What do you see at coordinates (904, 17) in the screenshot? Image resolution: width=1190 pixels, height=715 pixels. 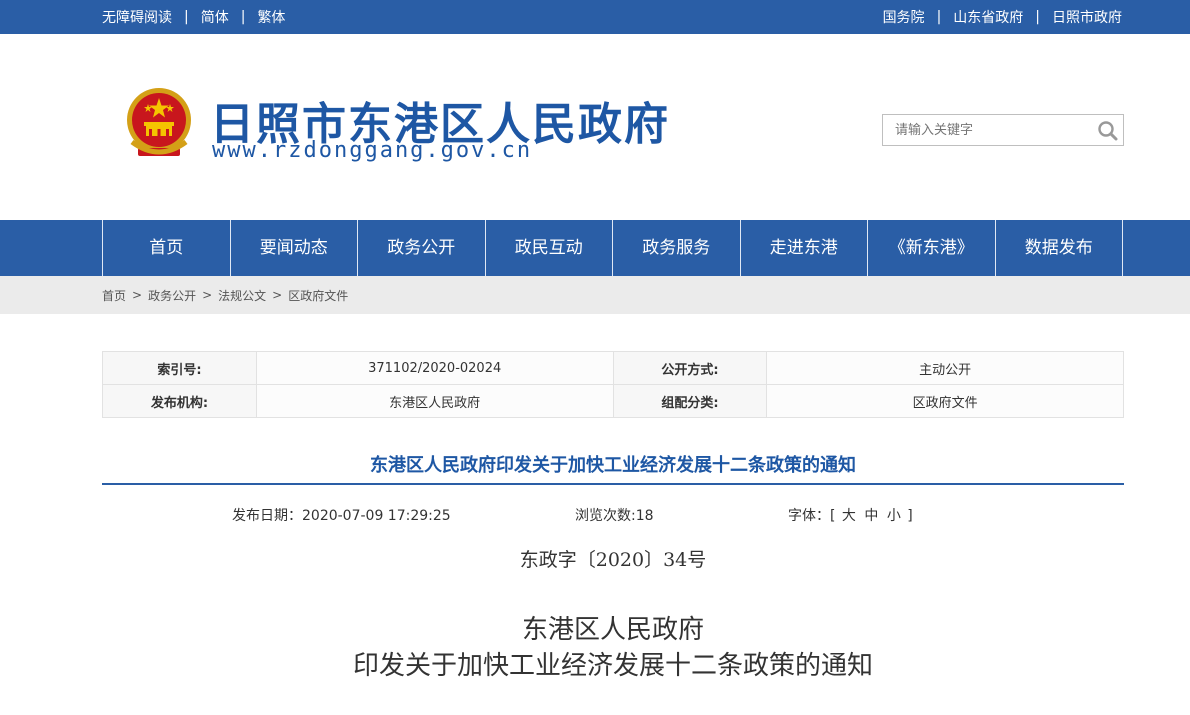 I see `state-council-link: 国务院` at bounding box center [904, 17].